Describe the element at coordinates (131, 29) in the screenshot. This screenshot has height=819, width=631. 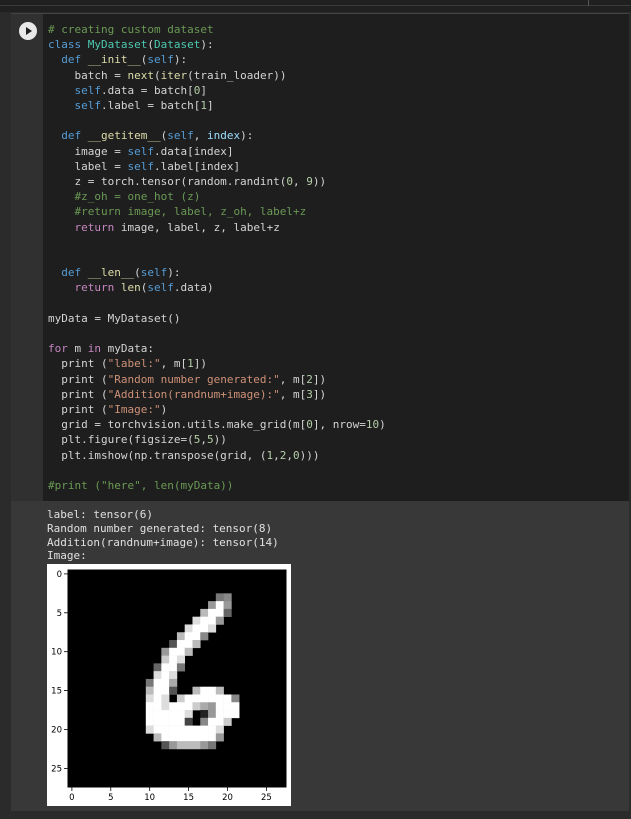
I see `code-line: # creating custom dataset` at that location.